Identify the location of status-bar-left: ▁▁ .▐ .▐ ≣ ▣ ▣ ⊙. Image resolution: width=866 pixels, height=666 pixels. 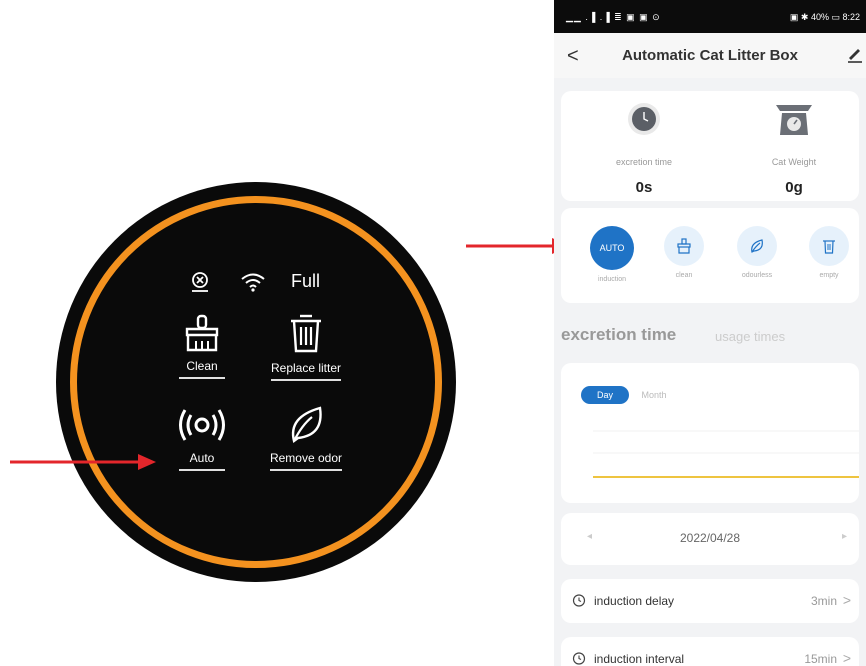
(613, 17).